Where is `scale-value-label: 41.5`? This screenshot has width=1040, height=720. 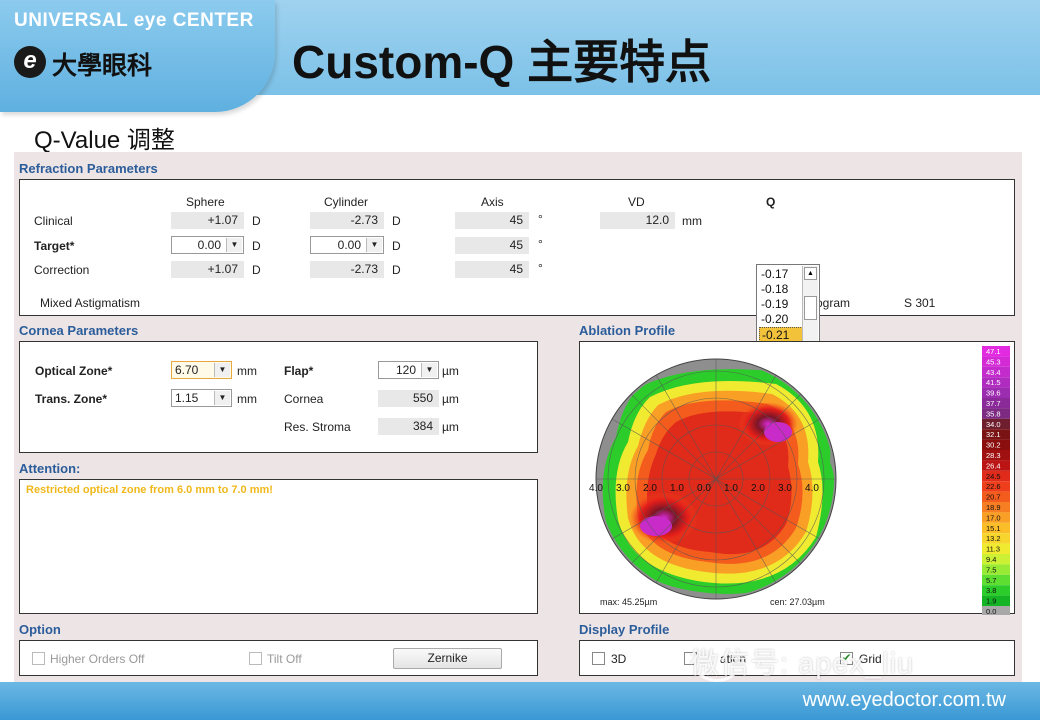 scale-value-label: 41.5 is located at coordinates (993, 382).